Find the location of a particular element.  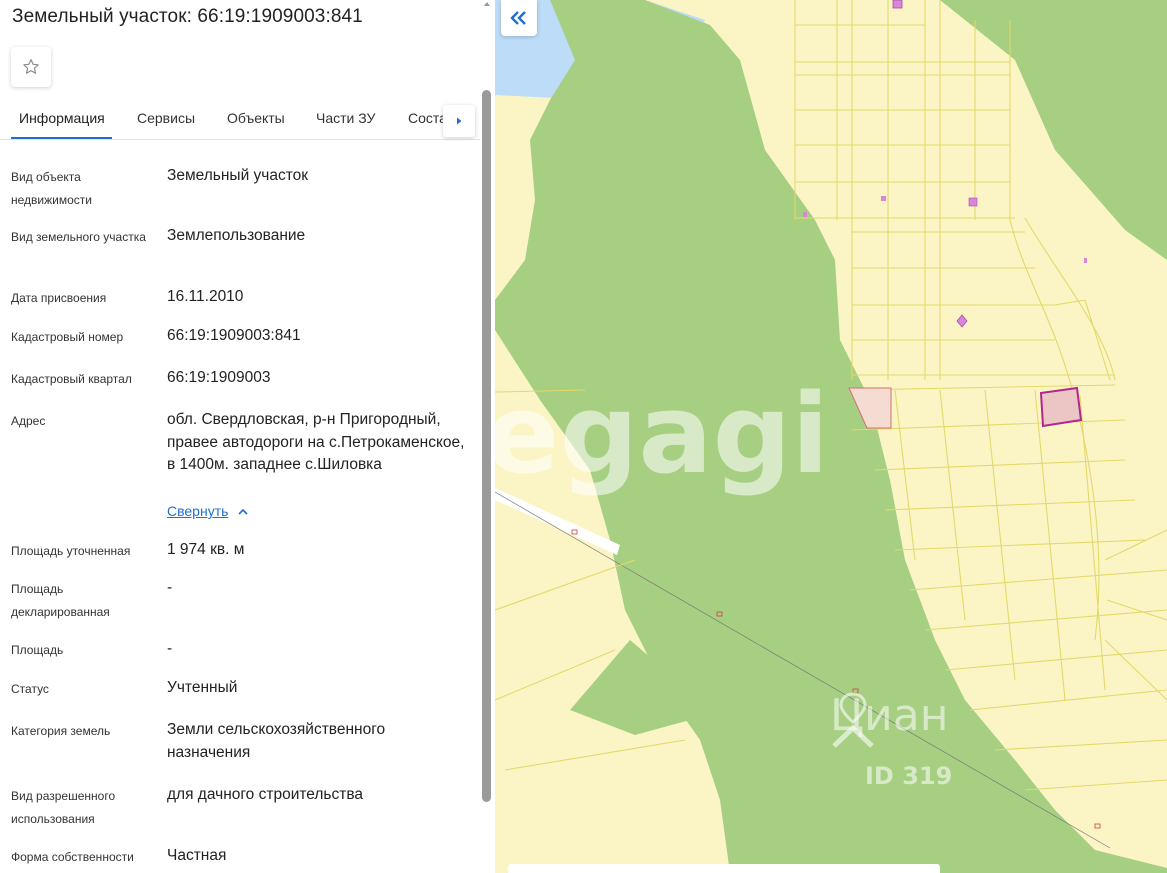

scroll-up-arrow-icon is located at coordinates (487, 4).